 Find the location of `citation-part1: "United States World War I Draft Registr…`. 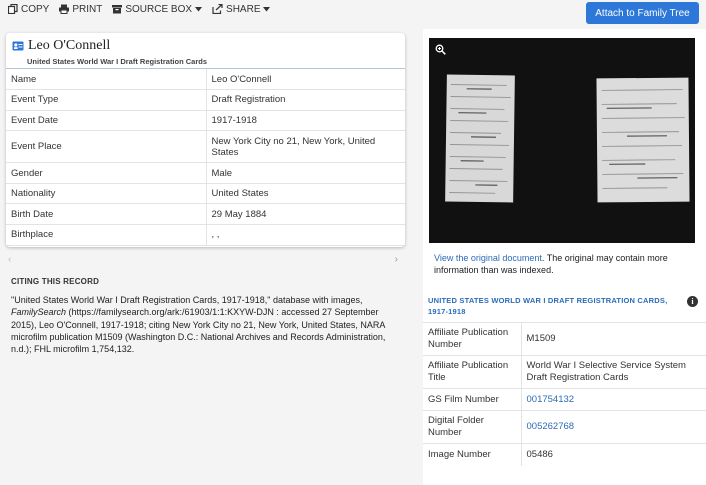

citation-part1: "United States World War I Draft Registr… is located at coordinates (187, 300).